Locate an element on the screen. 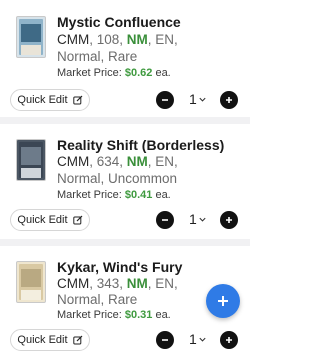  market-price: Market Price: $0.31 ea. is located at coordinates (114, 315).